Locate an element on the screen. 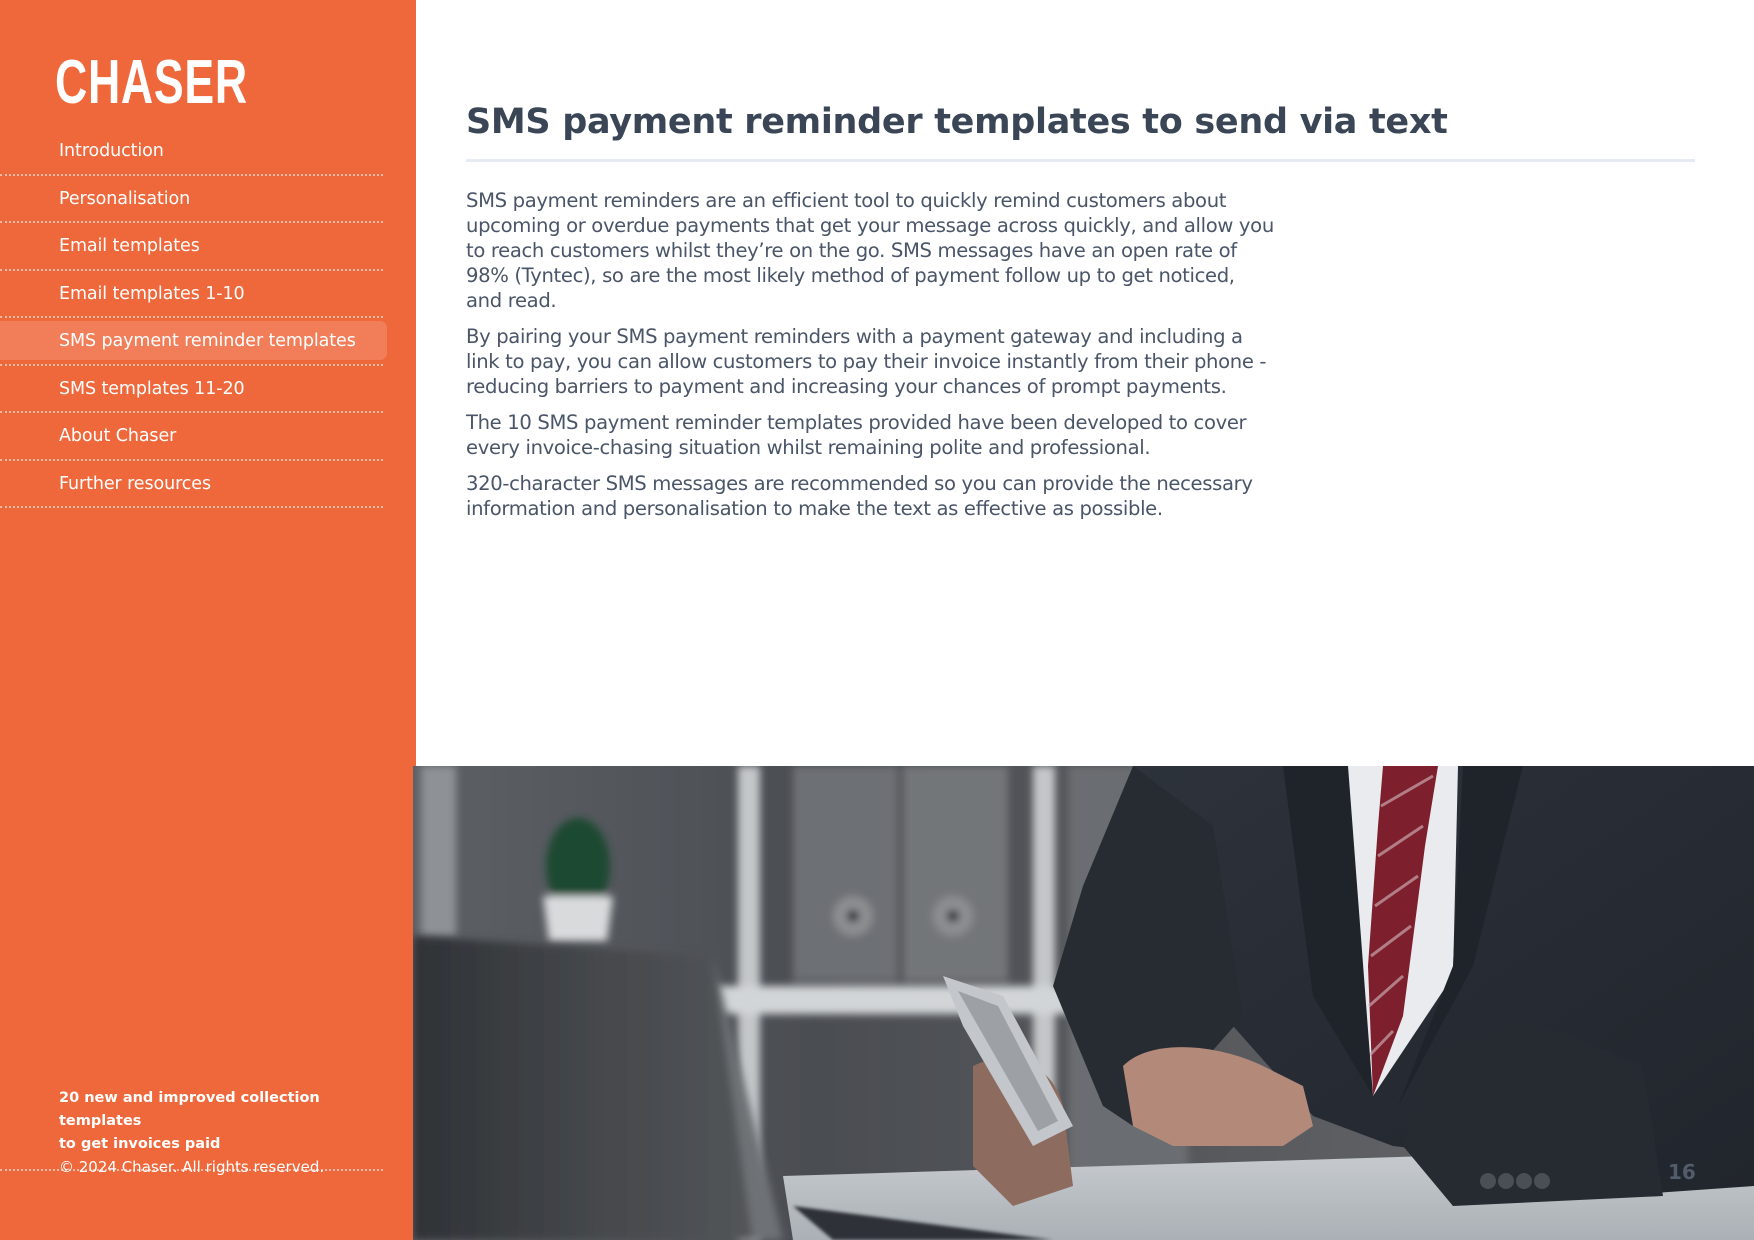  sidebar-item-personalisation: Personalisation is located at coordinates (195, 200).